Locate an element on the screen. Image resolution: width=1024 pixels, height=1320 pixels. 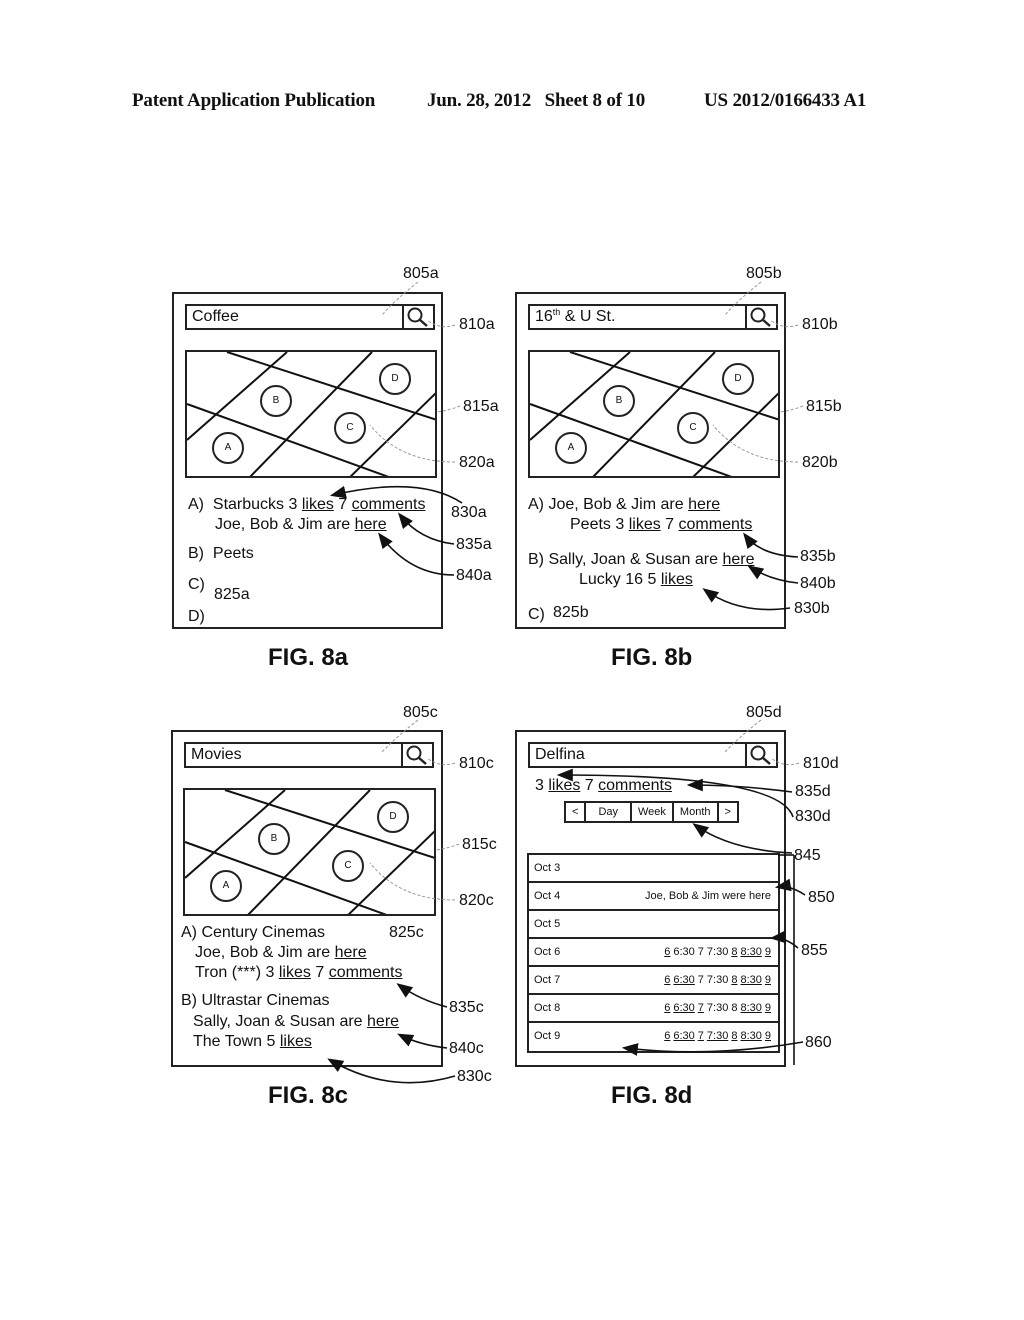
next-button: > is located at coordinates (728, 812).